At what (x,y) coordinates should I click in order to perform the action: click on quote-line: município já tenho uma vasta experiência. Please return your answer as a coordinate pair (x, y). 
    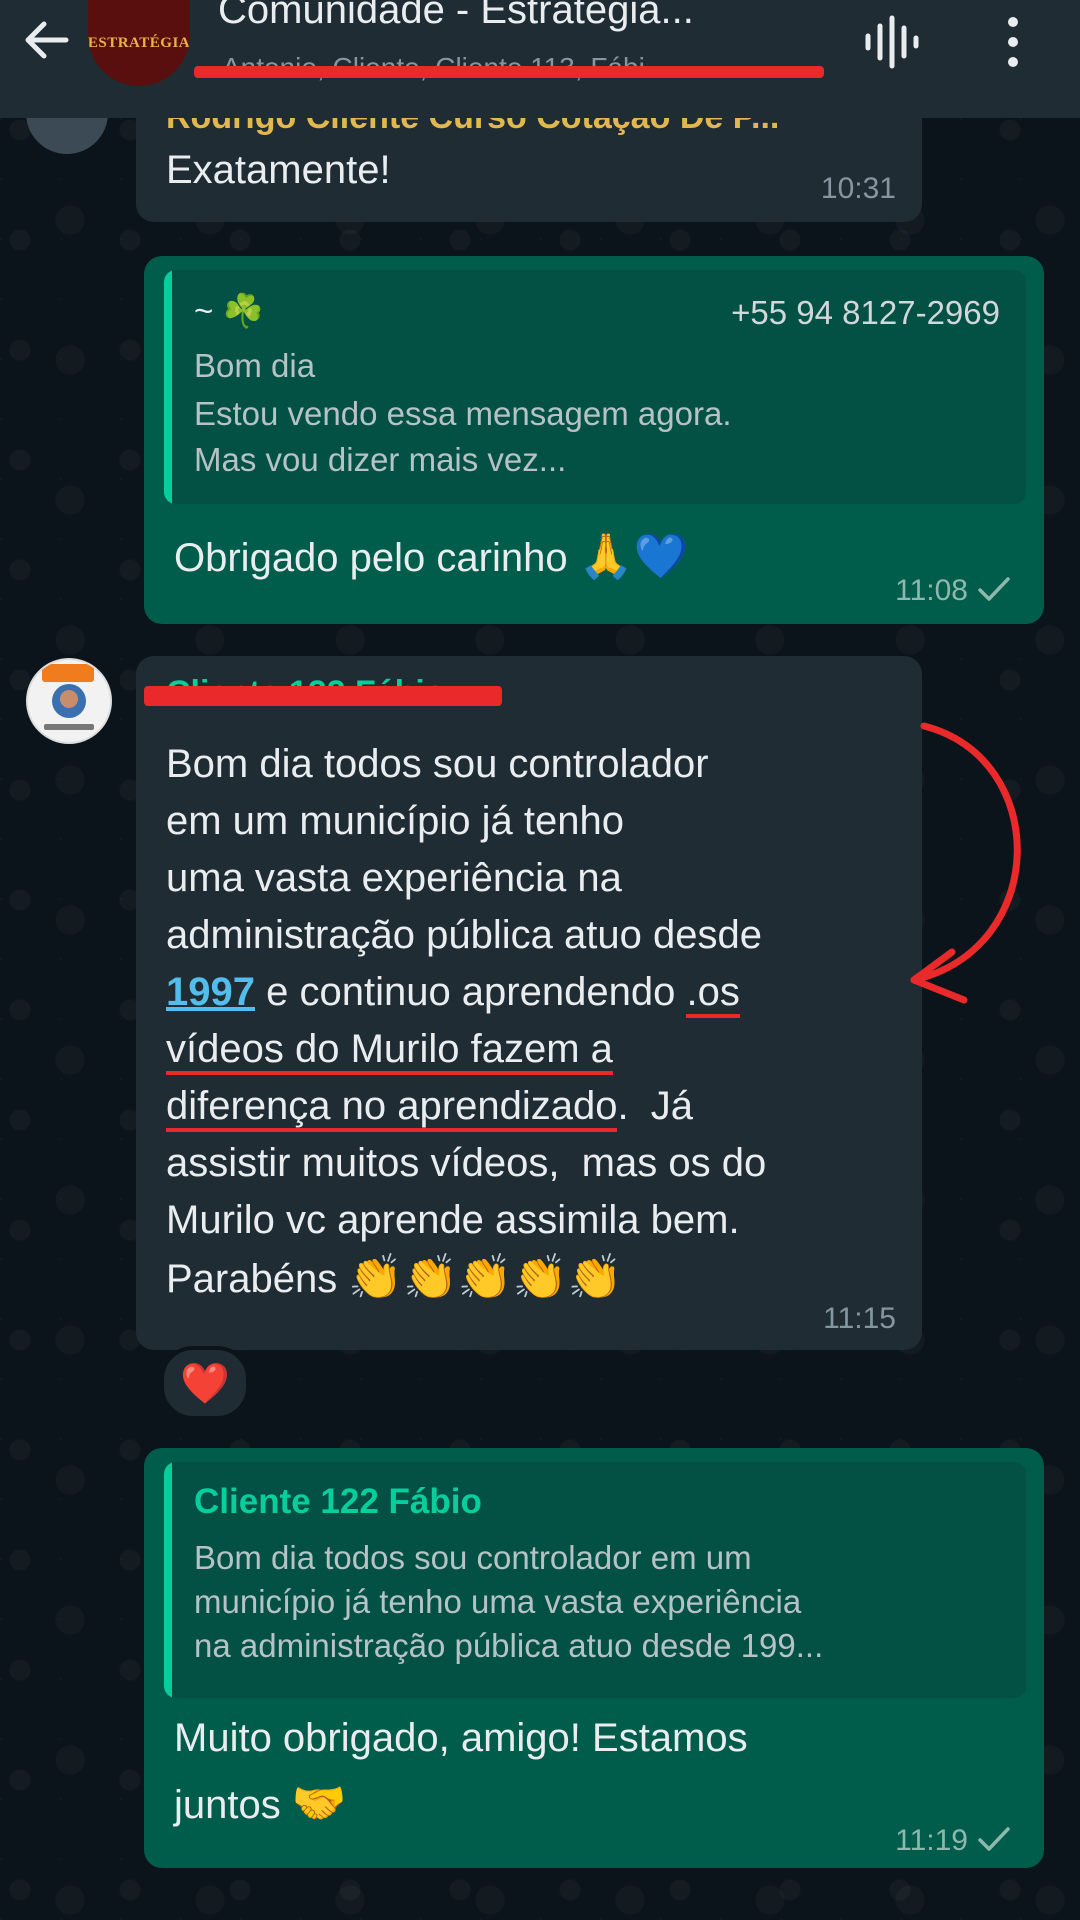
    Looking at the image, I should click on (498, 1601).